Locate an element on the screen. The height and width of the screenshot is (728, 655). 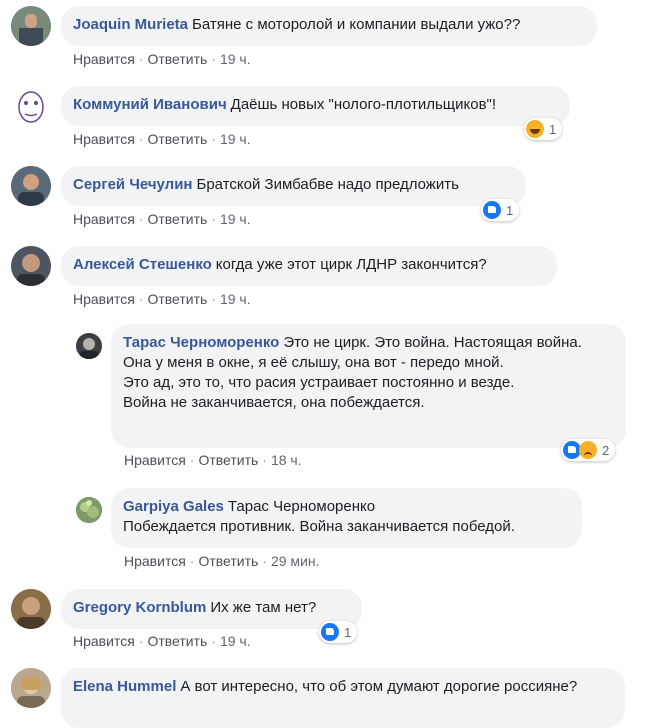
comment-author: Тарас Черноморенко is located at coordinates (201, 342).